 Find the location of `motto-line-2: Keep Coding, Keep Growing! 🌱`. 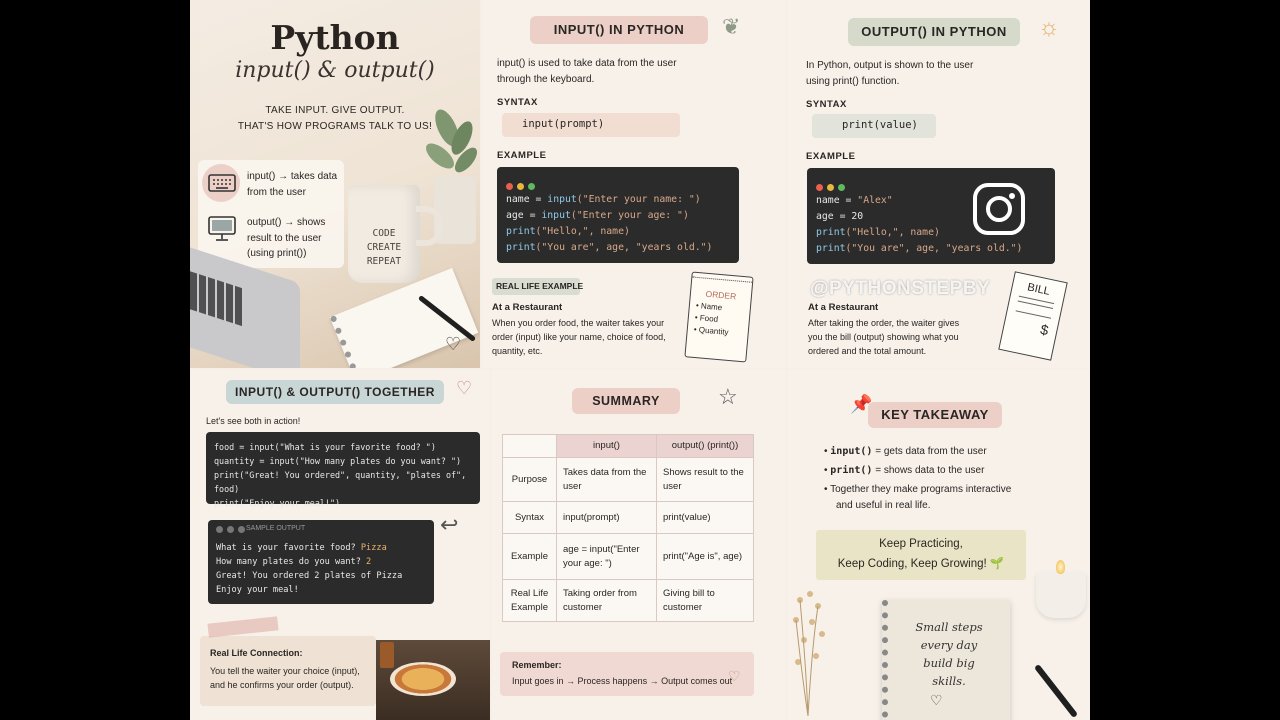

motto-line-2: Keep Coding, Keep Growing! 🌱 is located at coordinates (921, 564).